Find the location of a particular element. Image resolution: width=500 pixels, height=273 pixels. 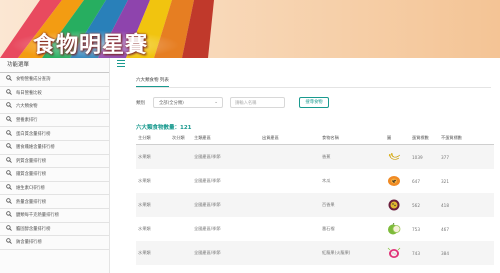

table-cell: 377 is located at coordinates (445, 157).